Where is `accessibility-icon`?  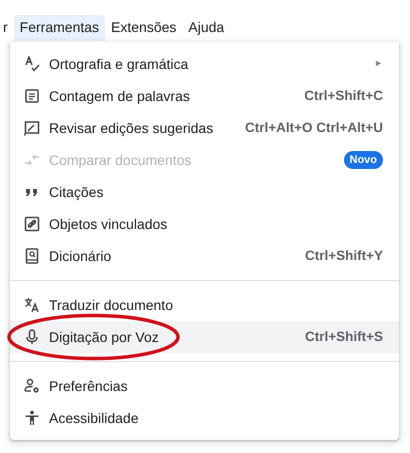 accessibility-icon is located at coordinates (32, 418).